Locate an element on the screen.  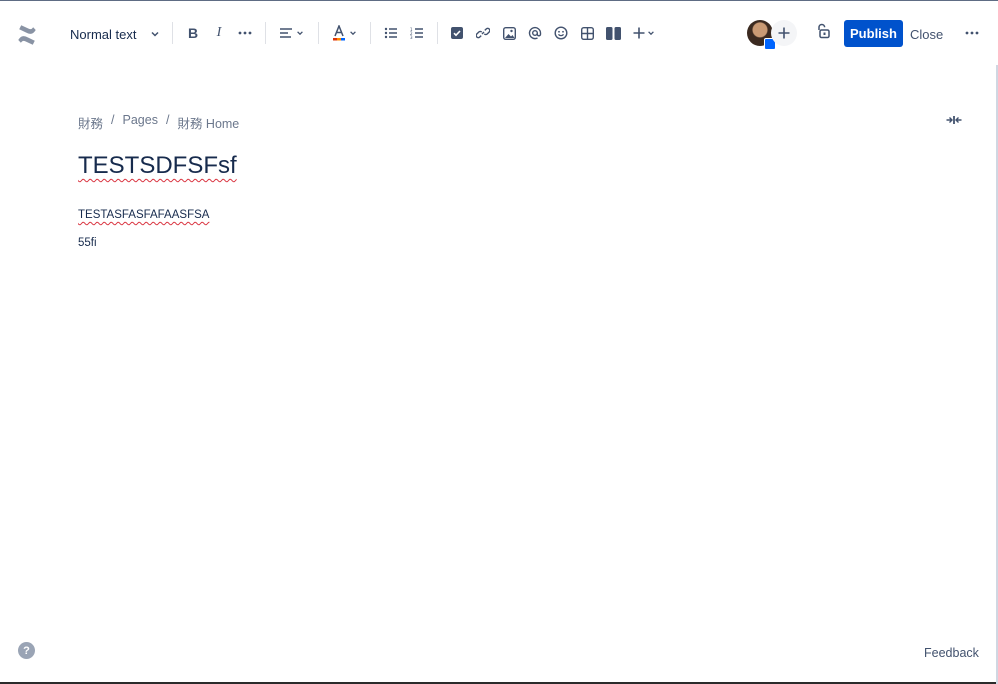
emoji-button is located at coordinates (561, 33).